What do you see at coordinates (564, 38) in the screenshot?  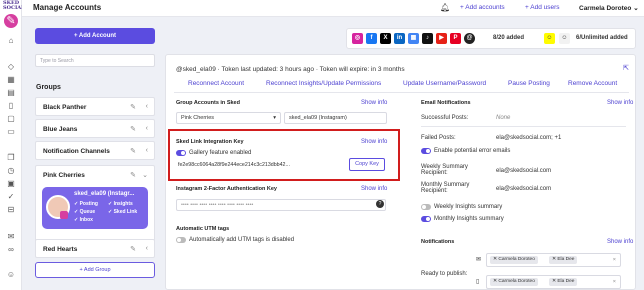 I see `user-icon: ☺` at bounding box center [564, 38].